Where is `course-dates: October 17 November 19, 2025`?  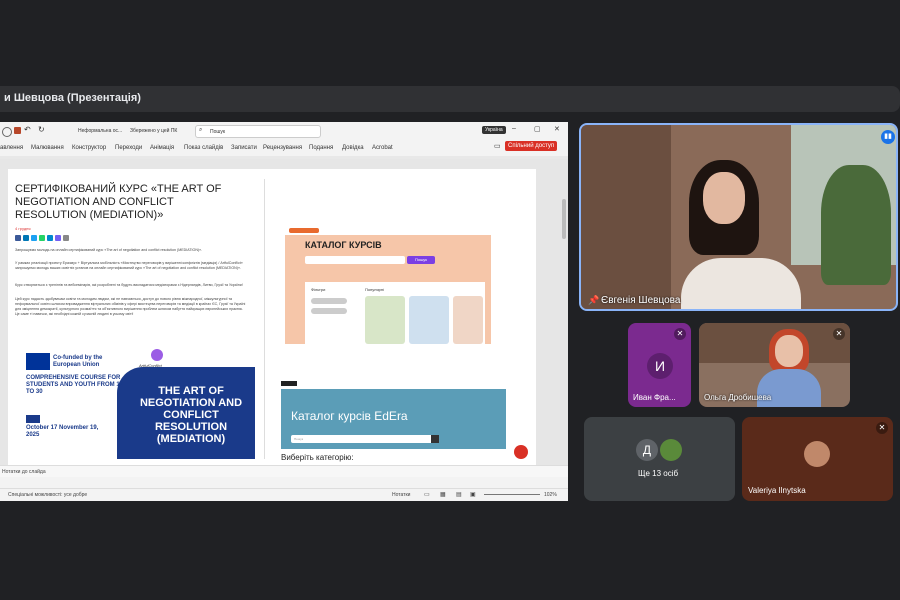 course-dates: October 17 November 19, 2025 is located at coordinates (62, 431).